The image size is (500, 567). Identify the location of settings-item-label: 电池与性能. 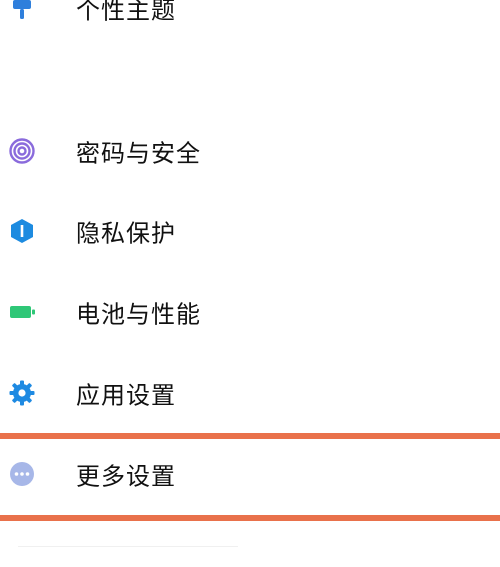
(138, 314).